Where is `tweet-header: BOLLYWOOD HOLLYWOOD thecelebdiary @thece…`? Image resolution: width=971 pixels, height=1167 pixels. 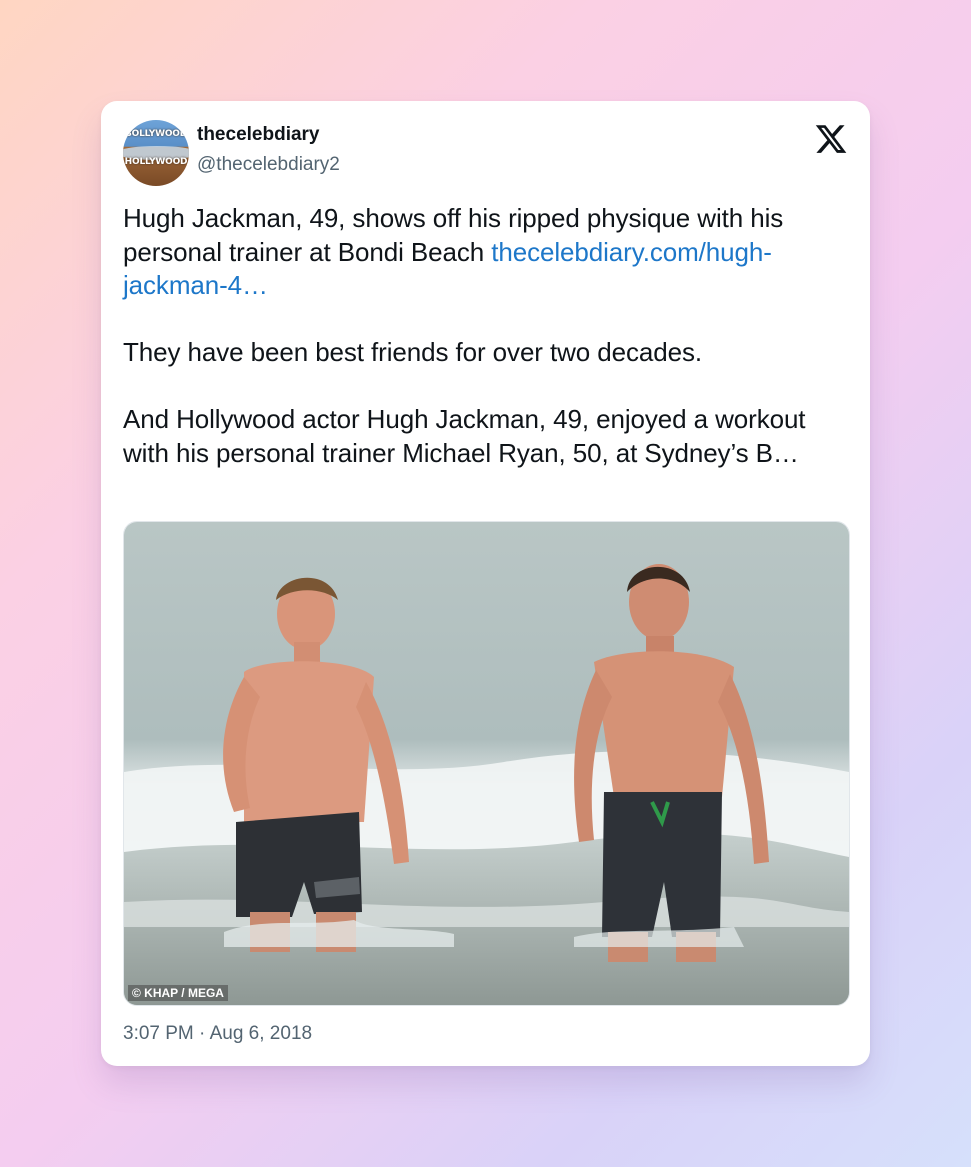
tweet-header: BOLLYWOOD HOLLYWOOD thecelebdiary @thece… is located at coordinates (485, 153).